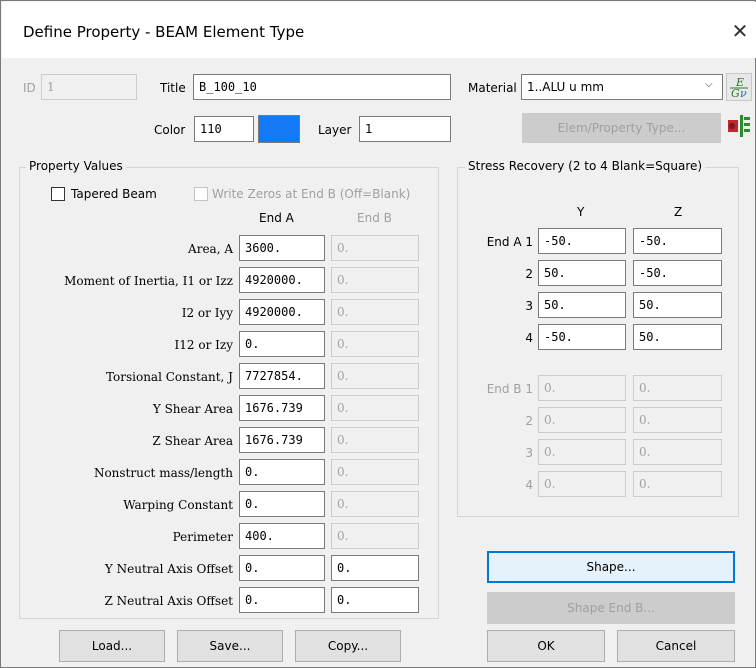 The image size is (756, 668). What do you see at coordinates (282, 504) in the screenshot?
I see `warping-constant-end-a-input: 0.` at bounding box center [282, 504].